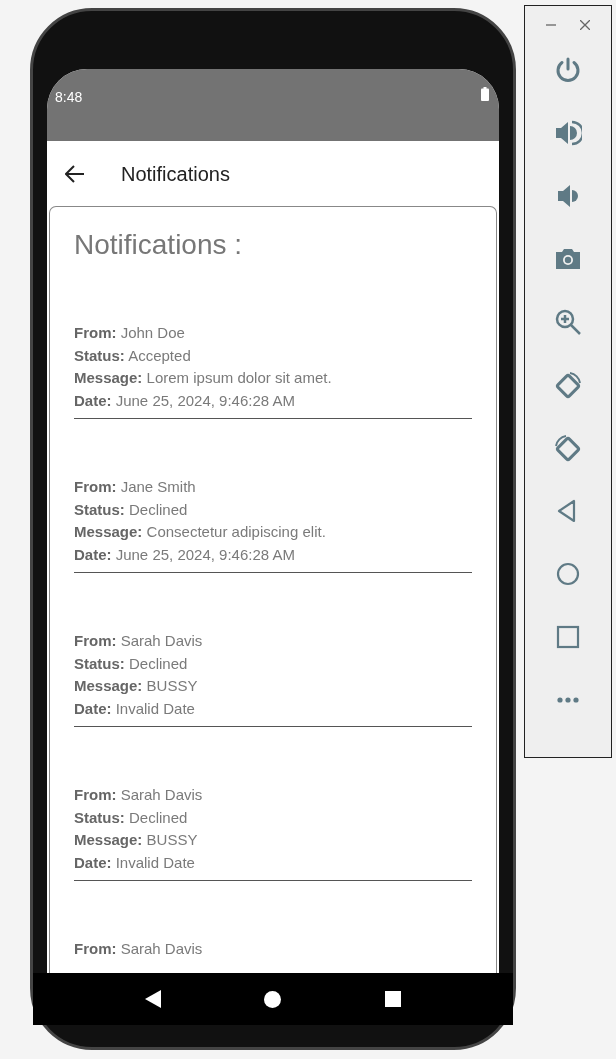  What do you see at coordinates (152, 999) in the screenshot?
I see `back-triangle-icon` at bounding box center [152, 999].